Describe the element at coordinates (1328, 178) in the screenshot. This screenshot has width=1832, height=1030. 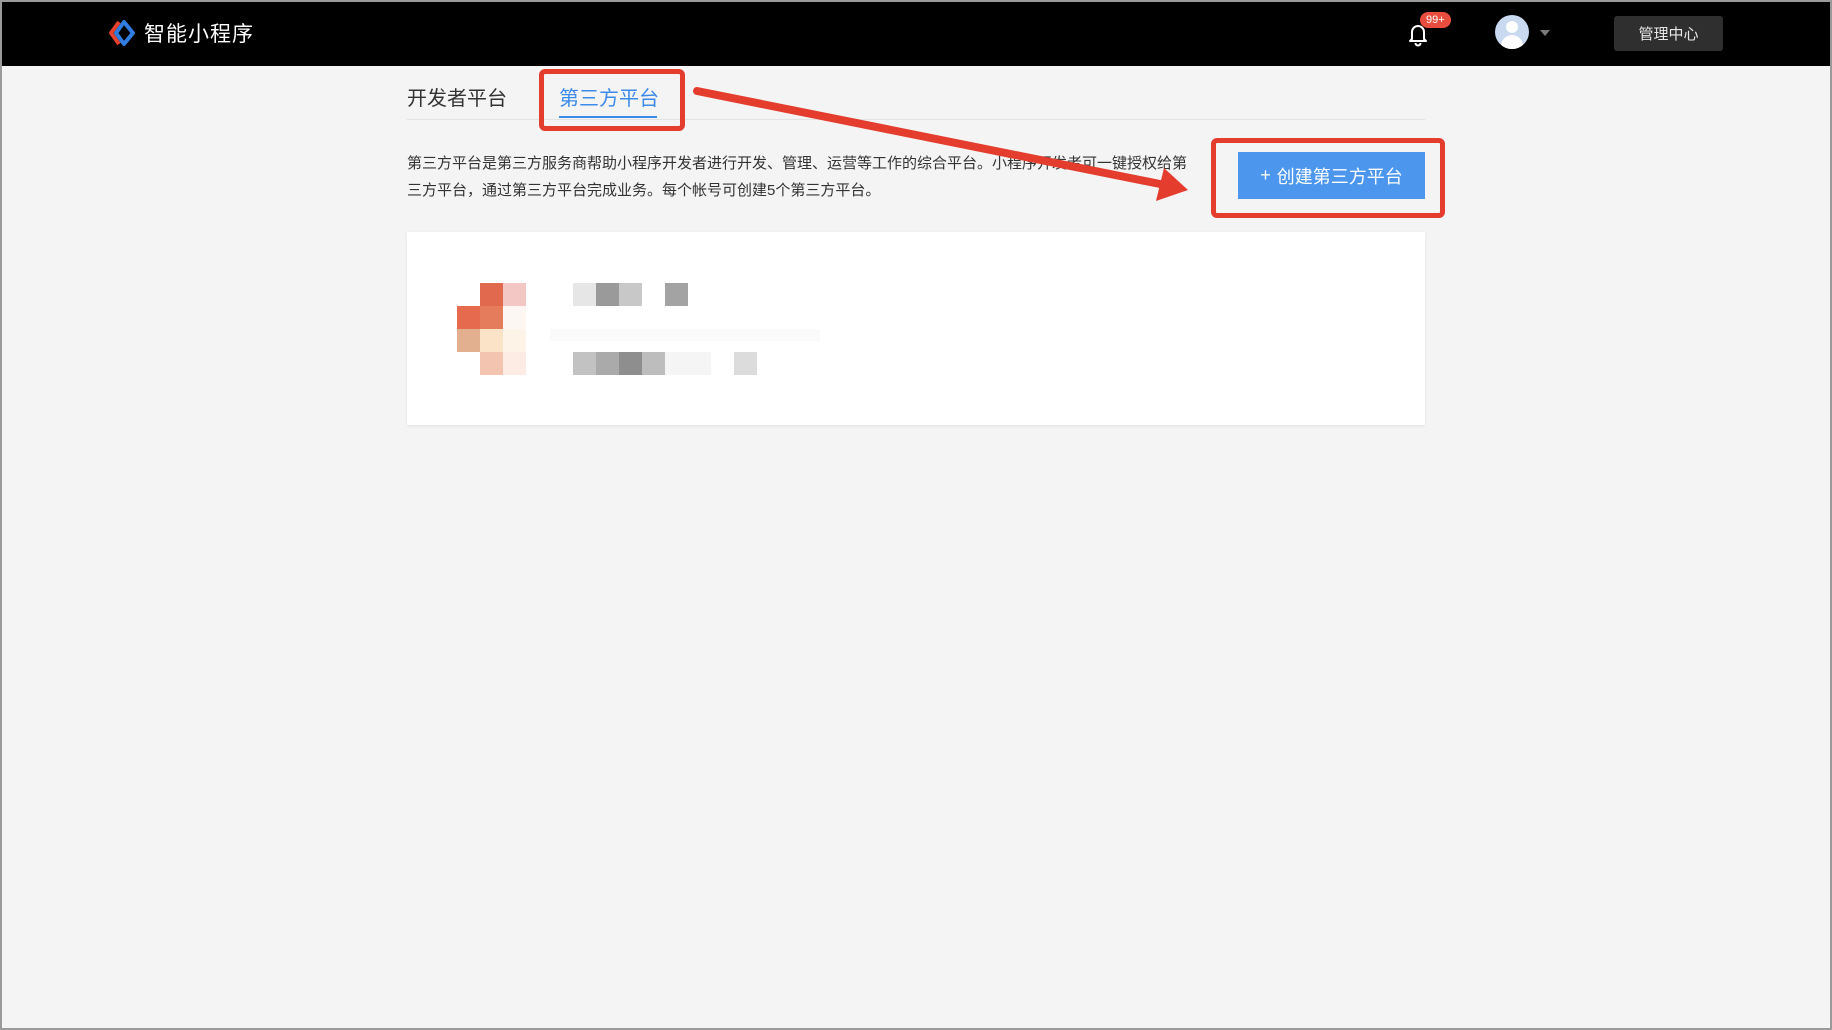
I see `highlight-box-create-button` at that location.